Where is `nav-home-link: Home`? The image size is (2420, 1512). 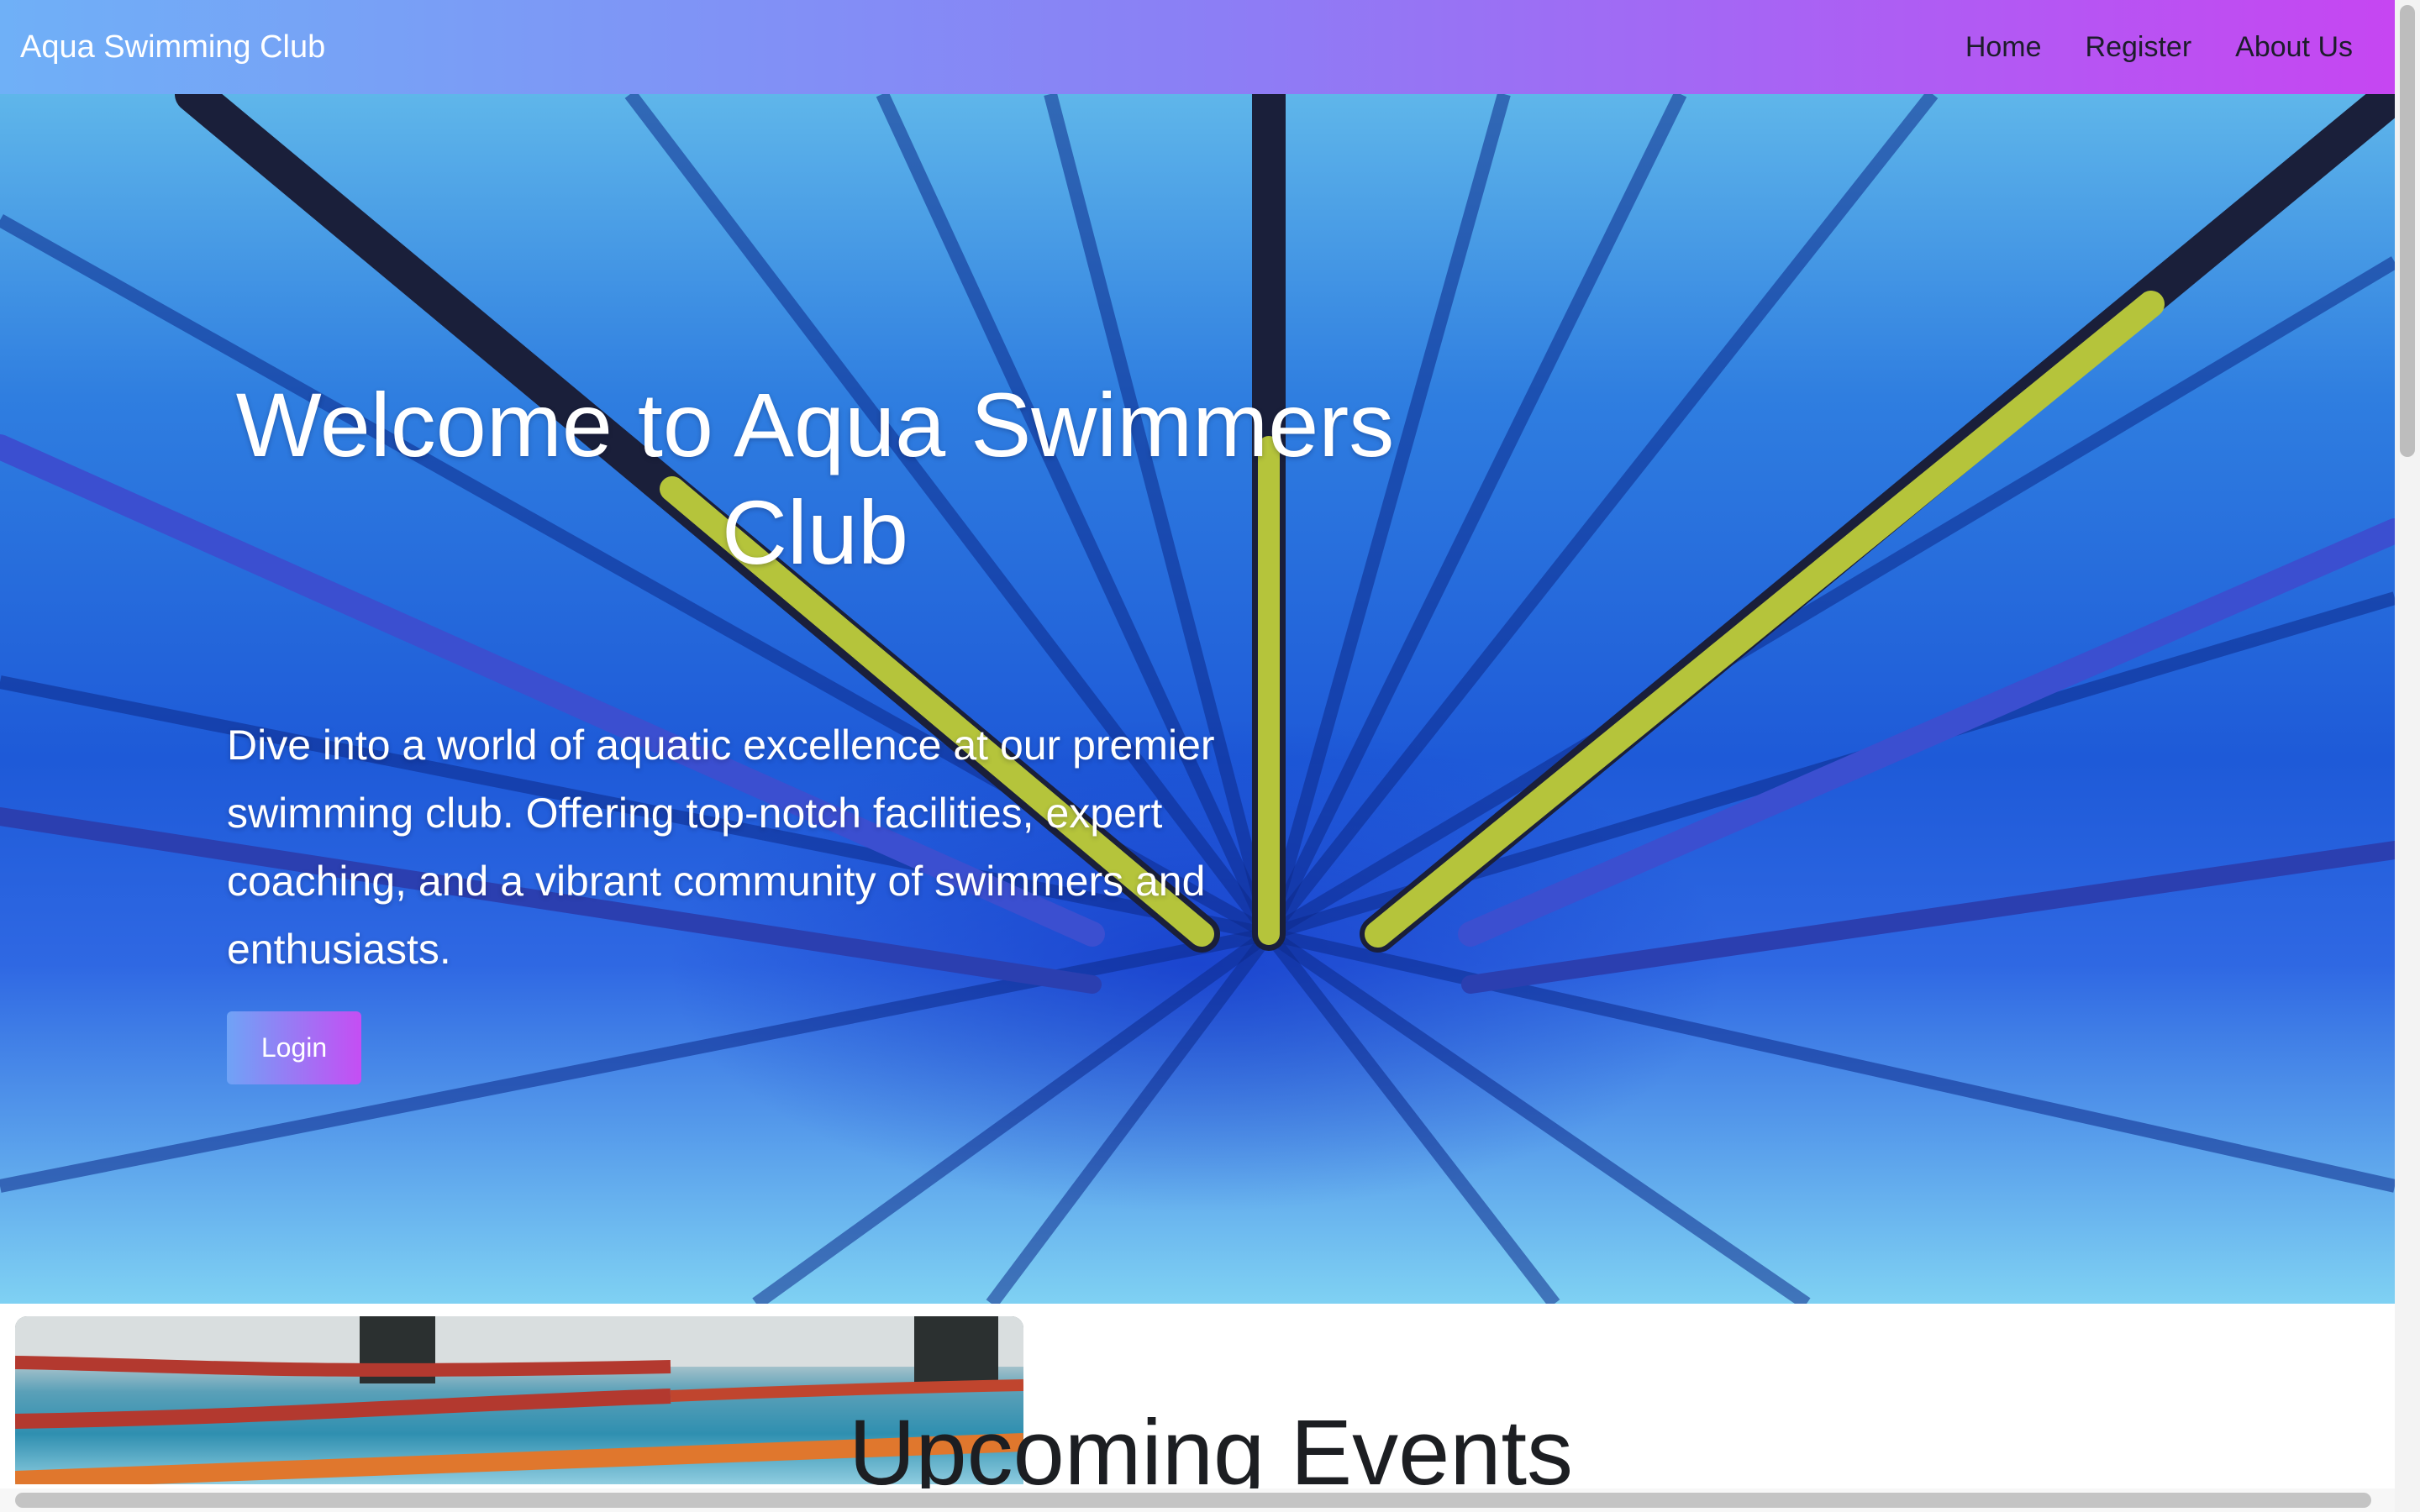 nav-home-link: Home is located at coordinates (2003, 47).